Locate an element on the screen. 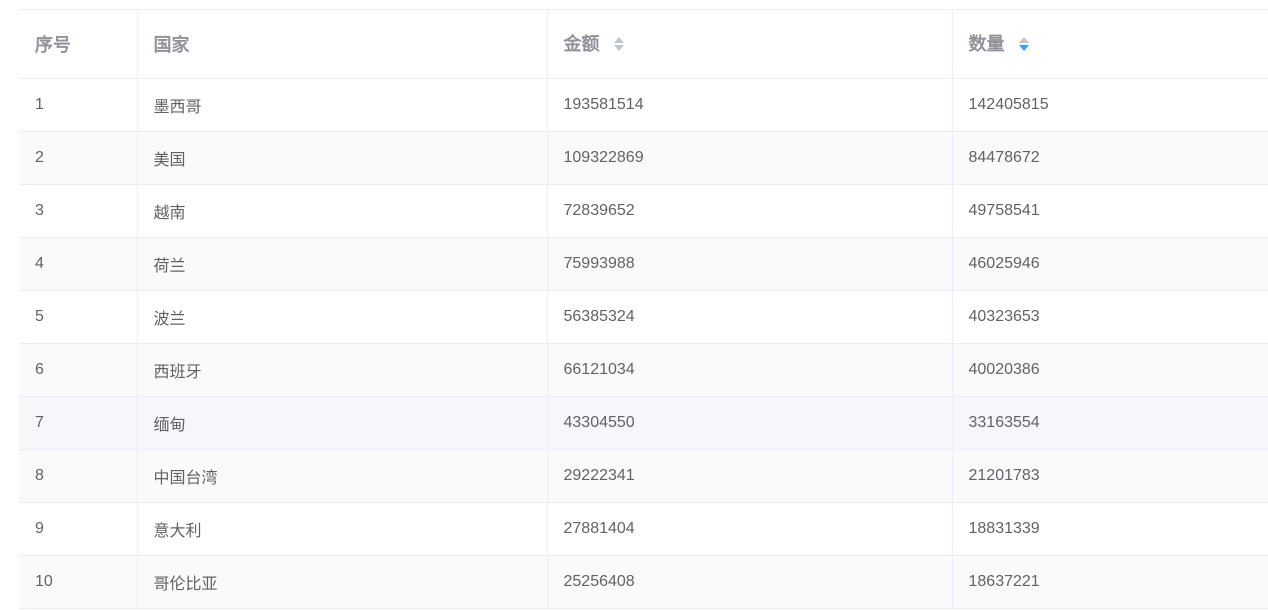 The image size is (1268, 610). cell-quantity: 84478672 is located at coordinates (1110, 158).